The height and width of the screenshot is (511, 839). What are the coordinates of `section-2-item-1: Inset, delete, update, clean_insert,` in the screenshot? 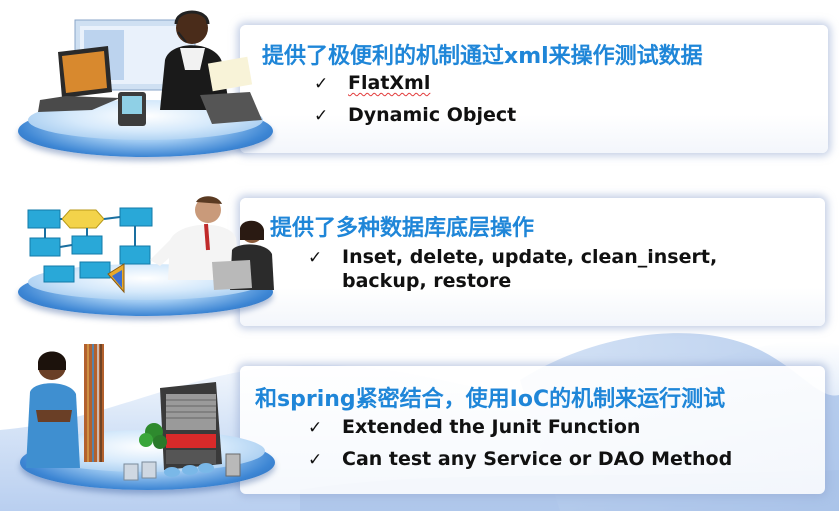 It's located at (530, 257).